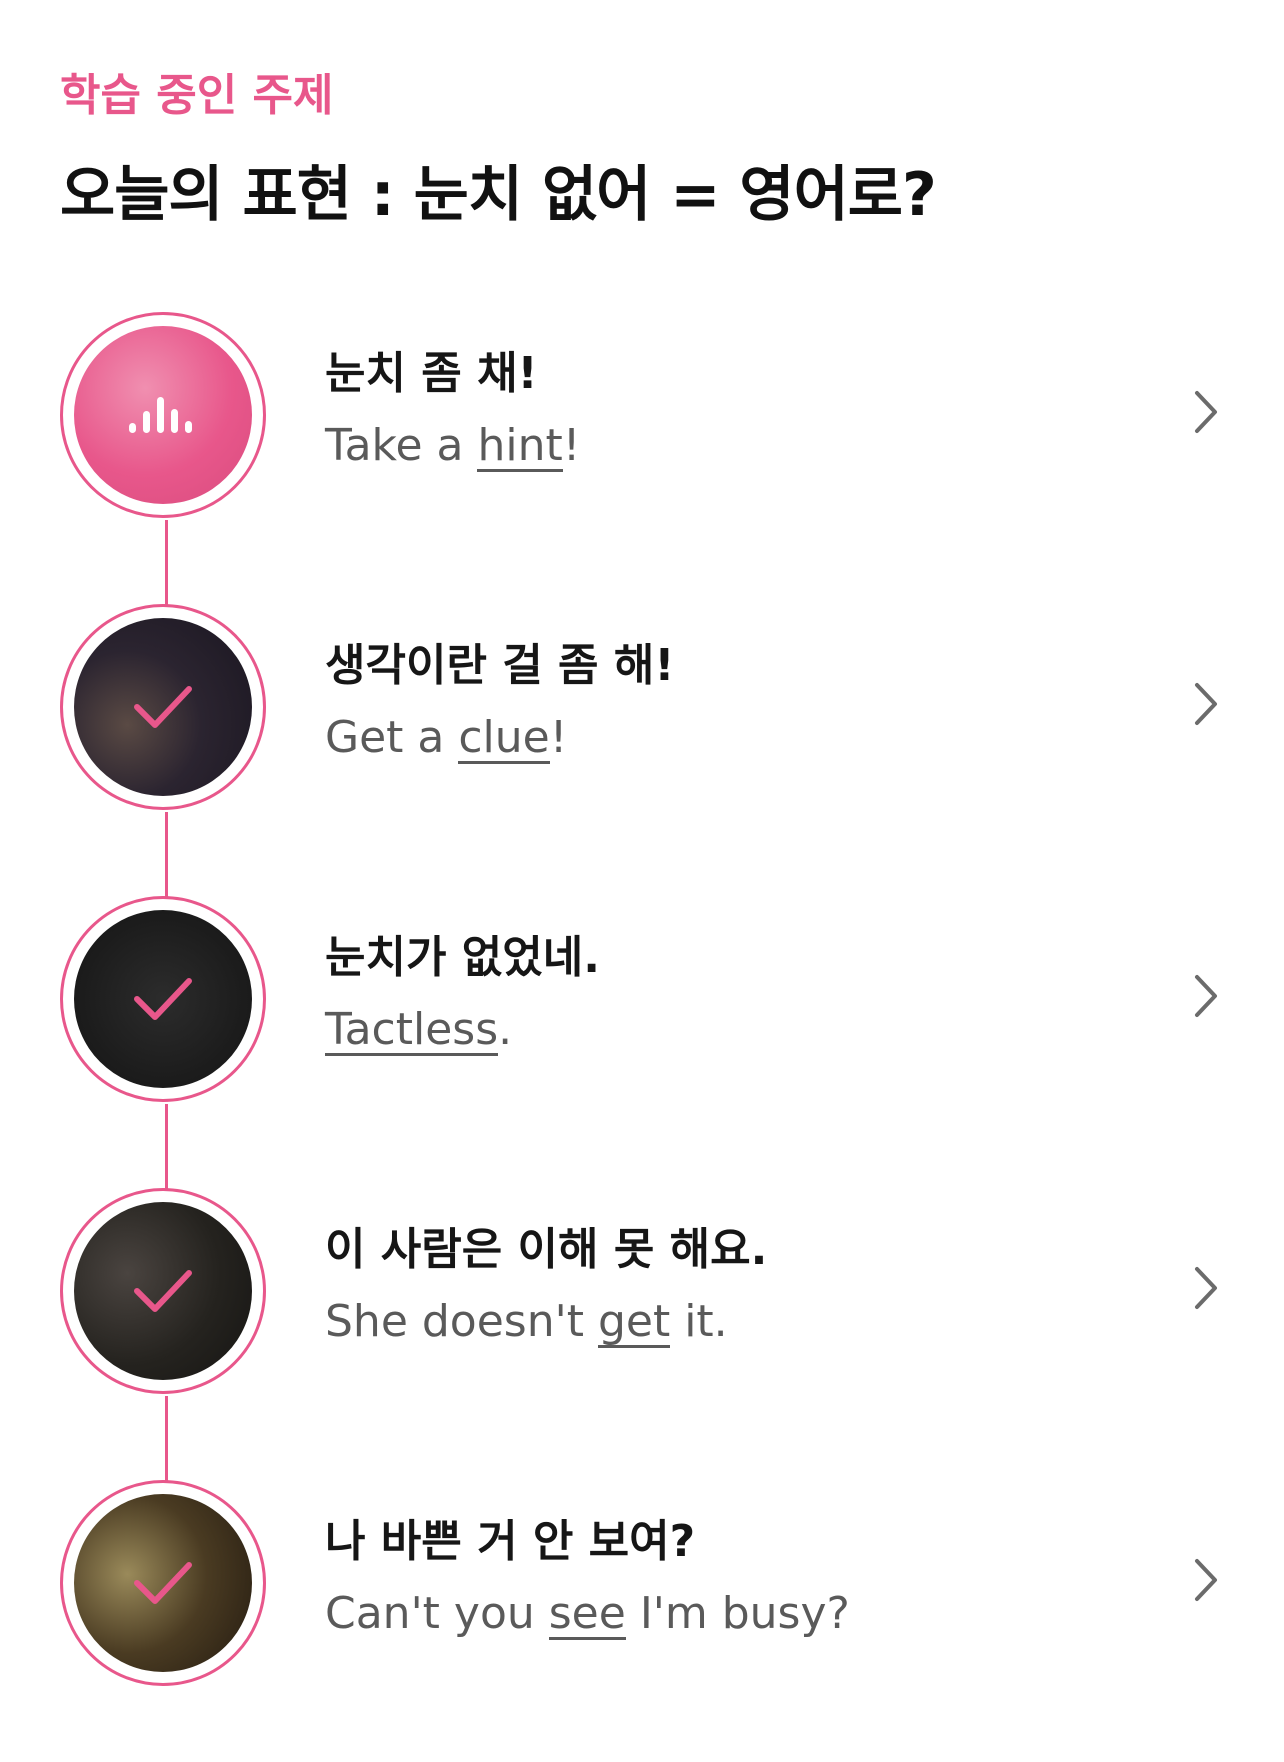  I want to click on lesson-row: 나 바쁜 거 안 보여? Can't you see I'm busy?, so click(642, 1586).